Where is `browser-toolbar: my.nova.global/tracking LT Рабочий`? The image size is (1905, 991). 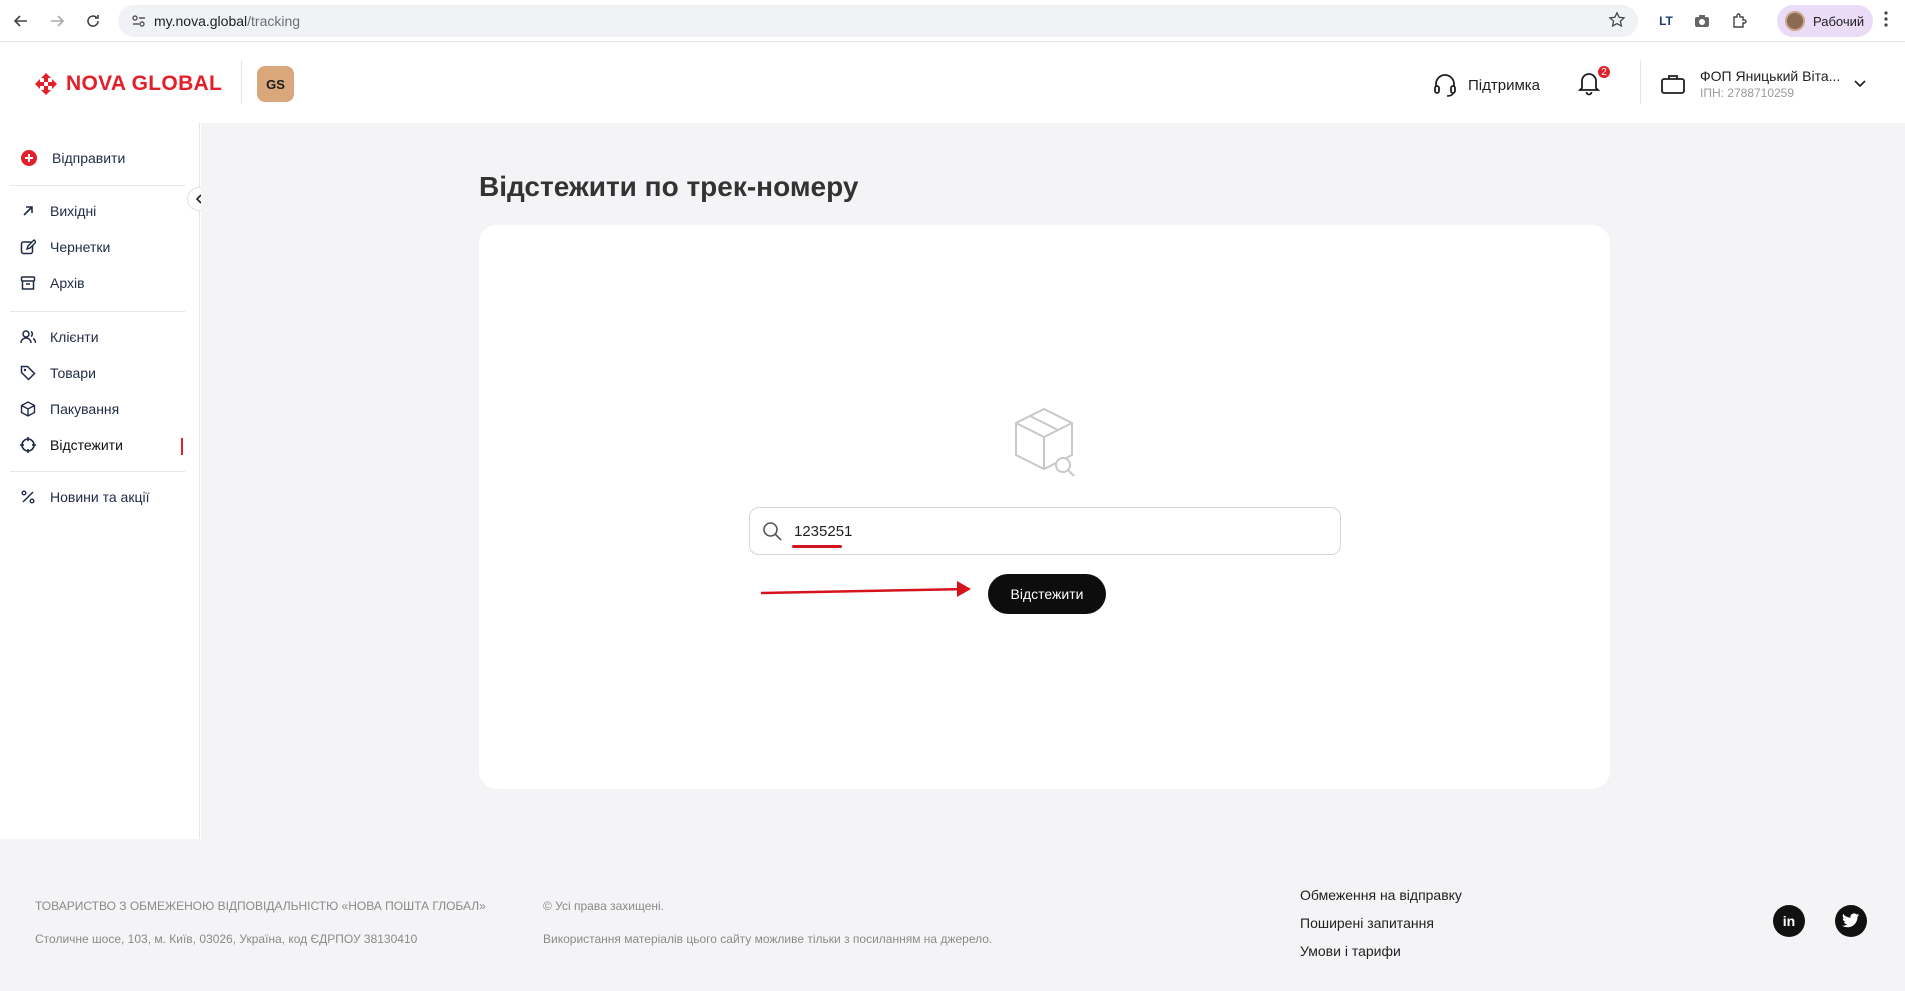
browser-toolbar: my.nova.global/tracking LT Рабочий is located at coordinates (952, 21).